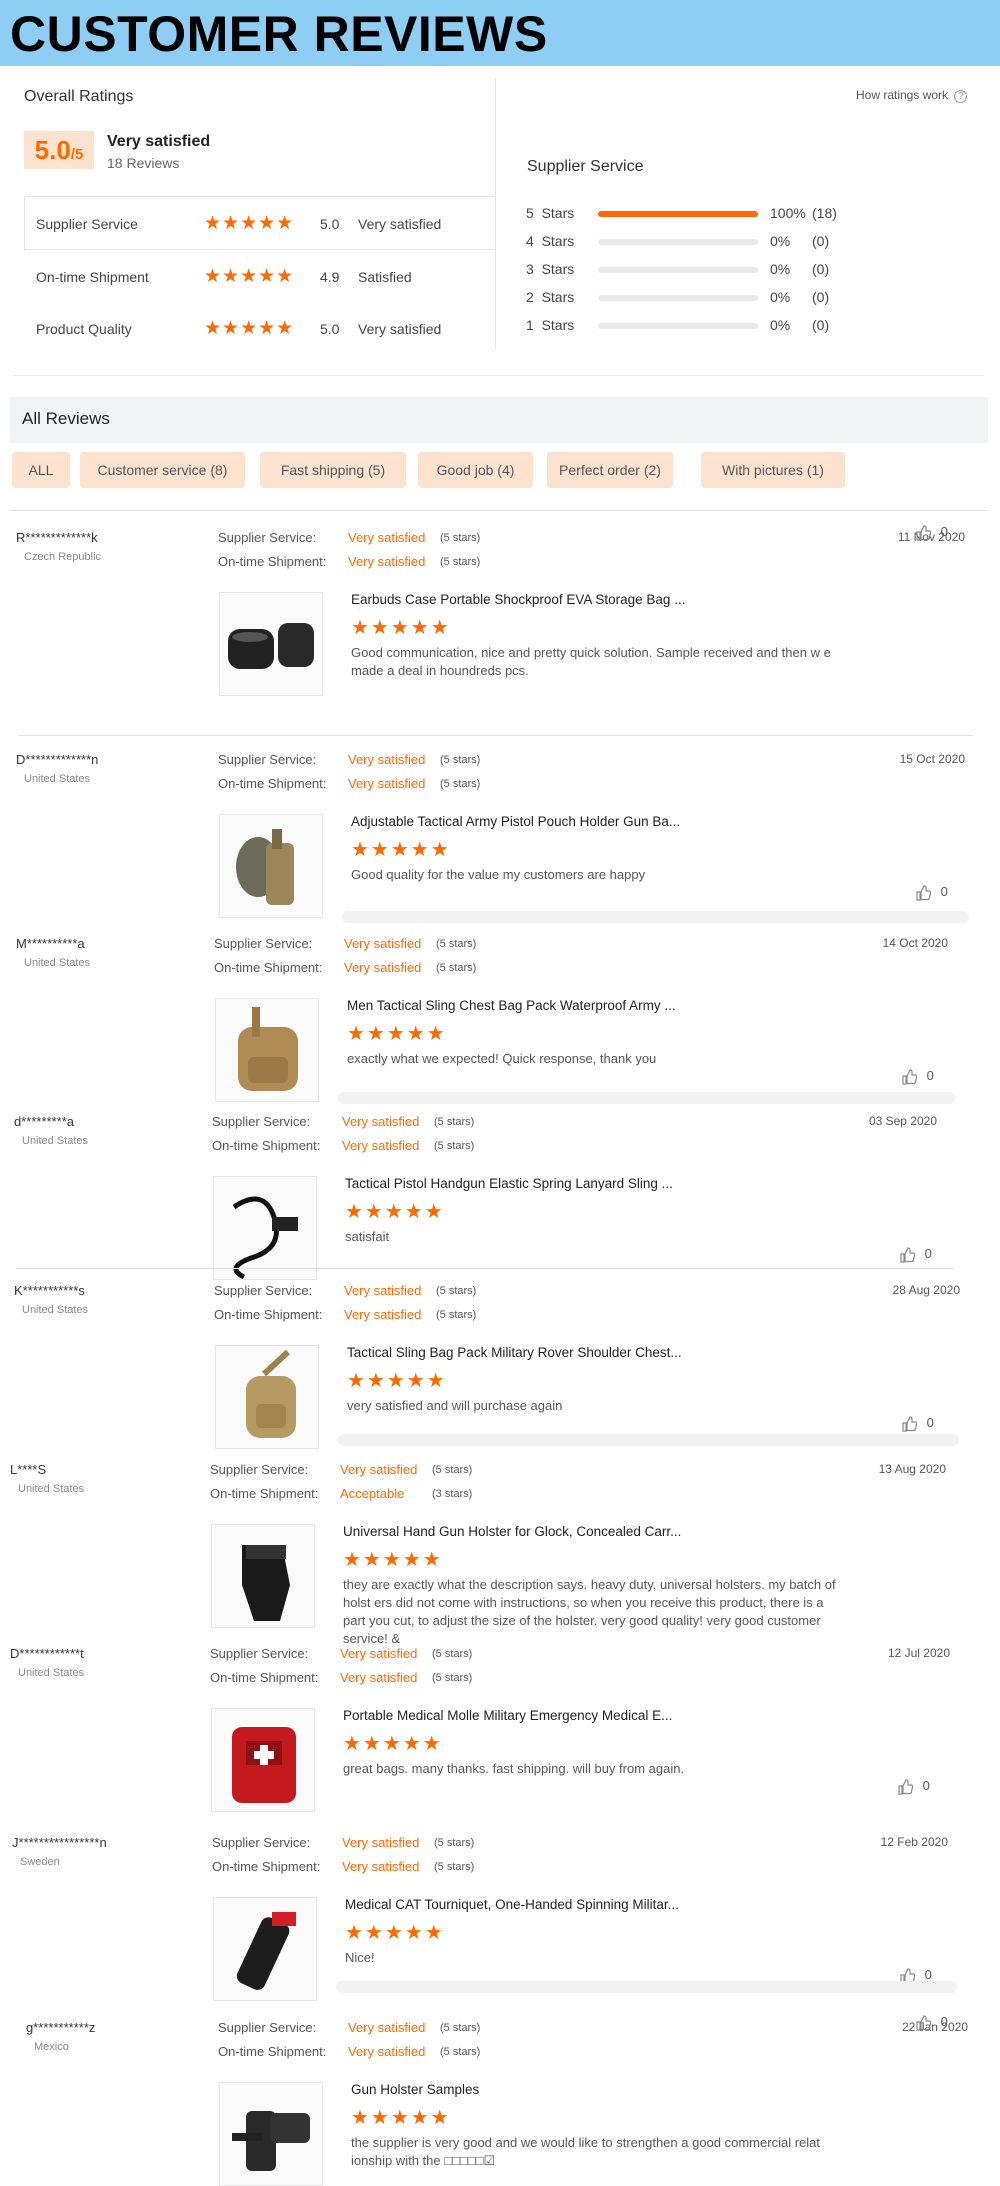  What do you see at coordinates (387, 2051) in the screenshot?
I see `shipment-value: Very satisfied` at bounding box center [387, 2051].